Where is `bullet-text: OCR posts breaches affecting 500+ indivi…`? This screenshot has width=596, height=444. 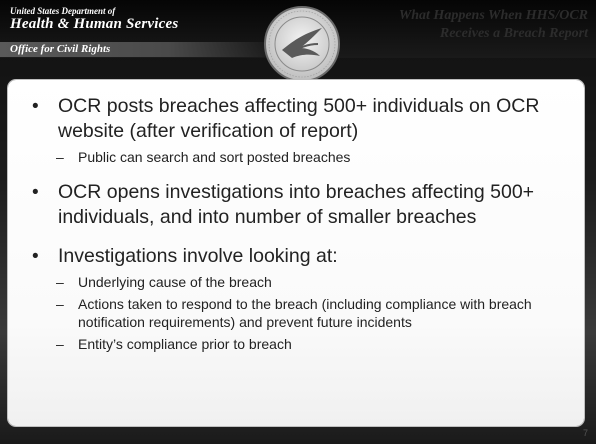
bullet-text: OCR posts breaches affecting 500+ indivi… is located at coordinates (299, 118).